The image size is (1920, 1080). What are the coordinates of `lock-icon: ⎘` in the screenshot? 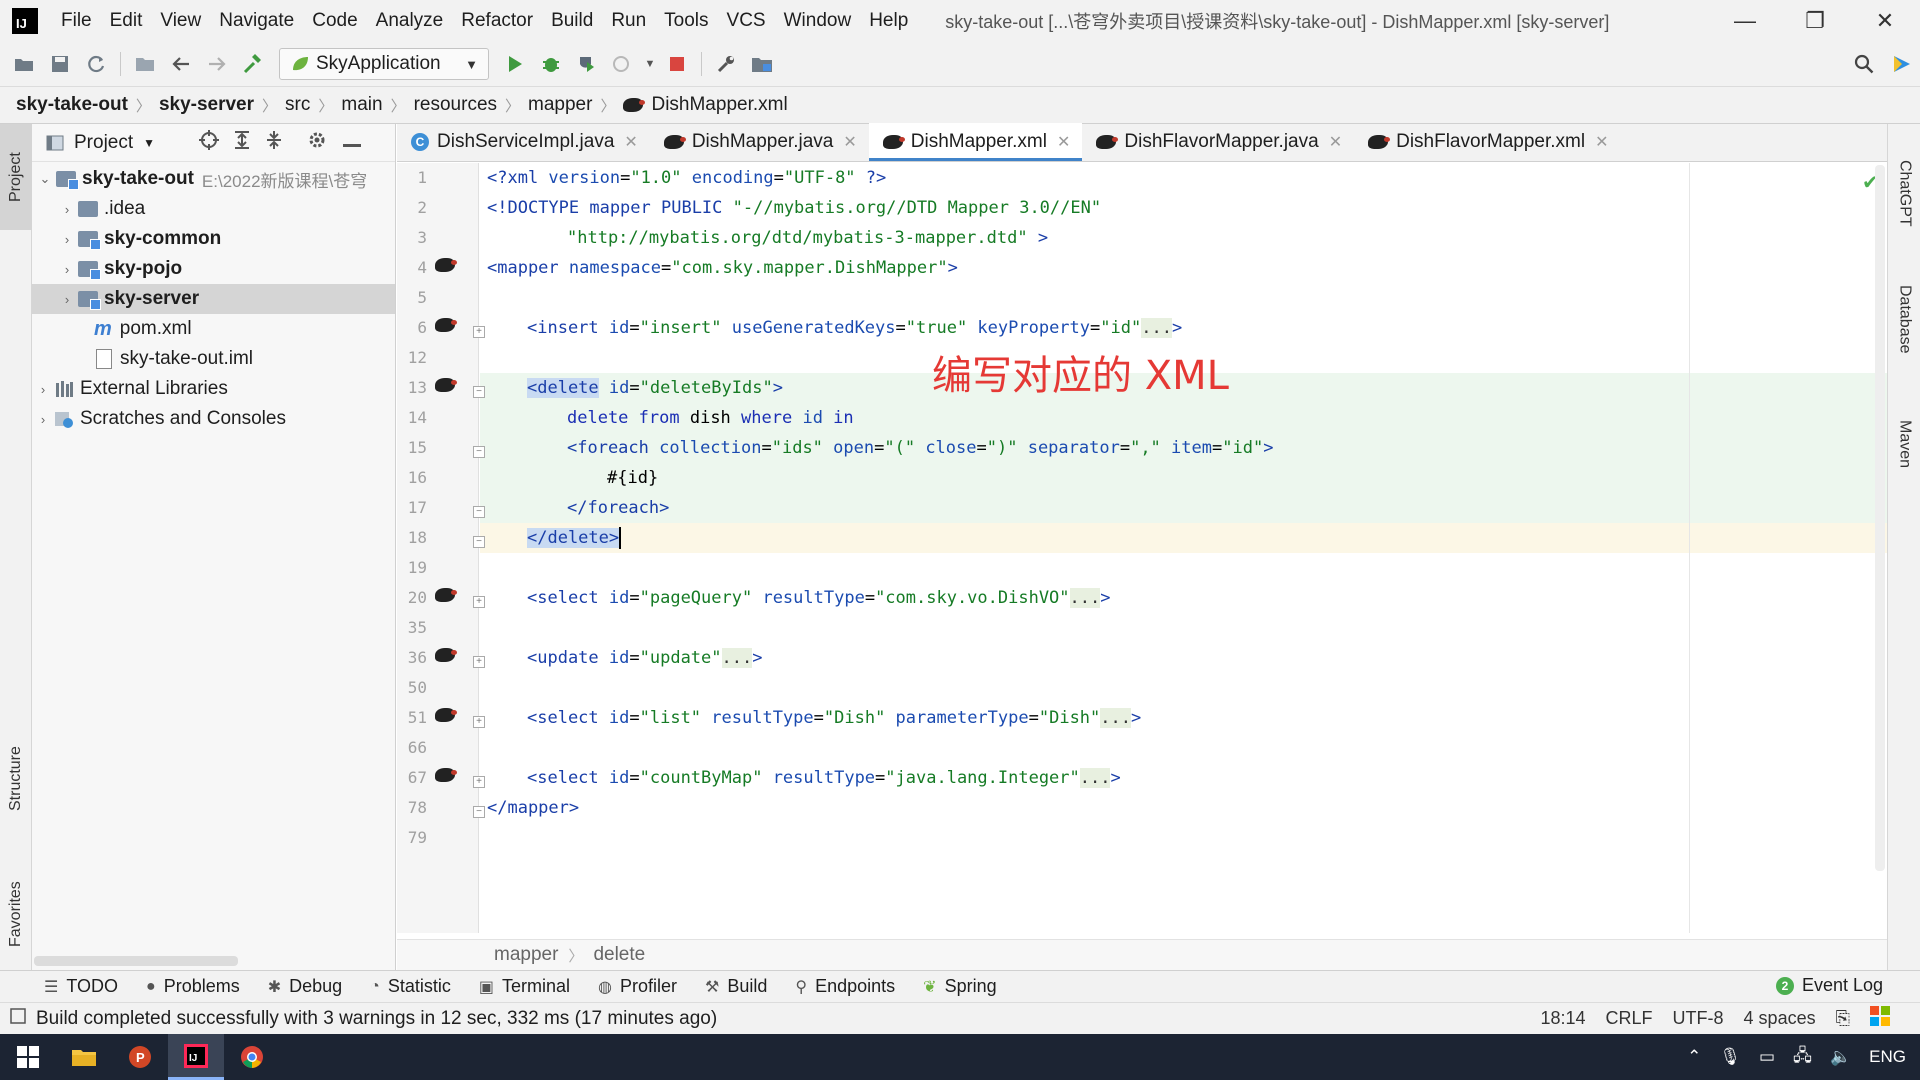 It's located at (1843, 1018).